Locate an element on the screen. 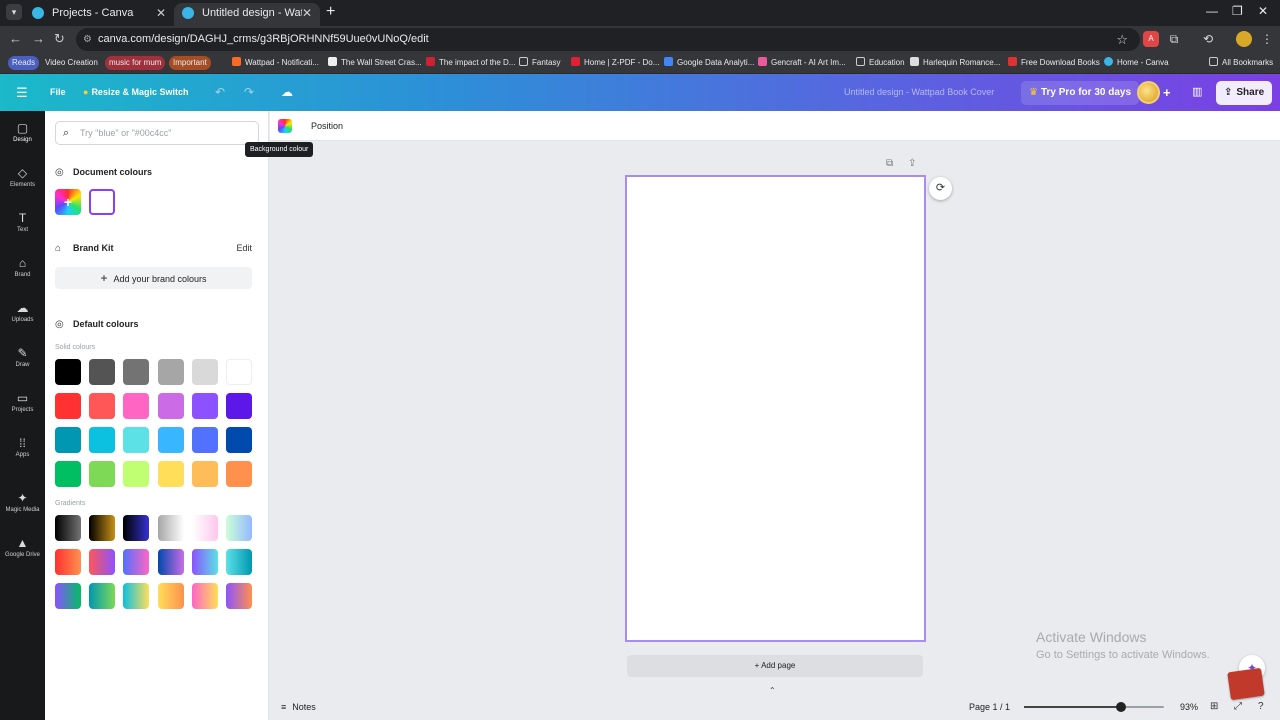  refresh-icon: ⟳ is located at coordinates (940, 188).